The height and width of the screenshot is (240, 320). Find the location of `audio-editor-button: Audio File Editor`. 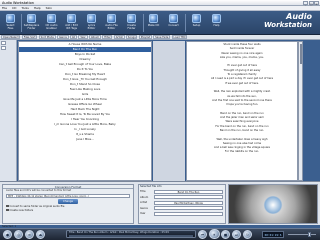

audio-editor-button: Audio File Editor is located at coordinates (111, 23).